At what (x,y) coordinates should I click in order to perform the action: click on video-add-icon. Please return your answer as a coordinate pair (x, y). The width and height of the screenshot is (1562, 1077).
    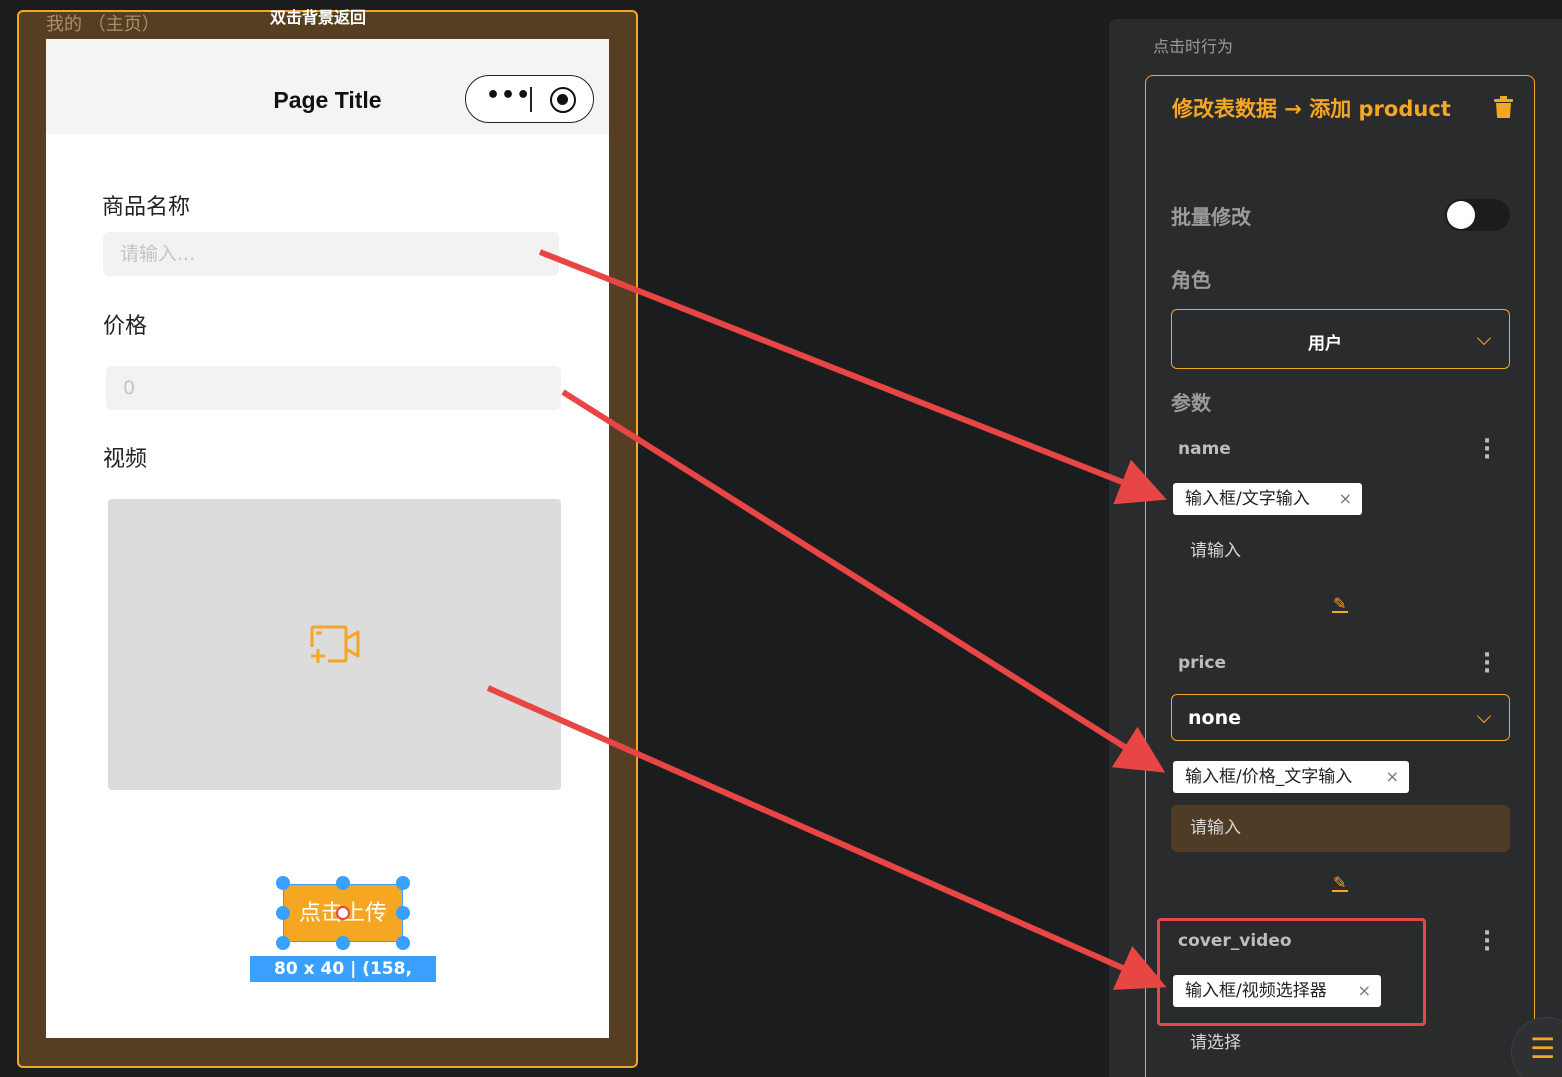
    Looking at the image, I should click on (335, 644).